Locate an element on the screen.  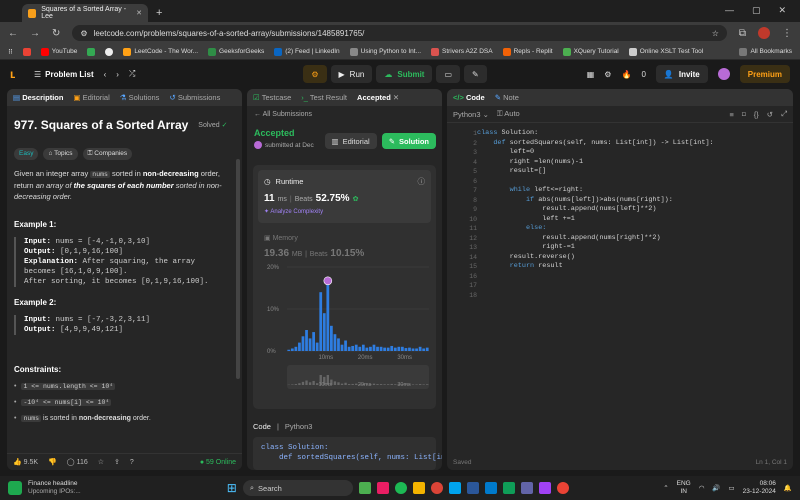
tab-code: </> Code is located at coordinates (469, 97).